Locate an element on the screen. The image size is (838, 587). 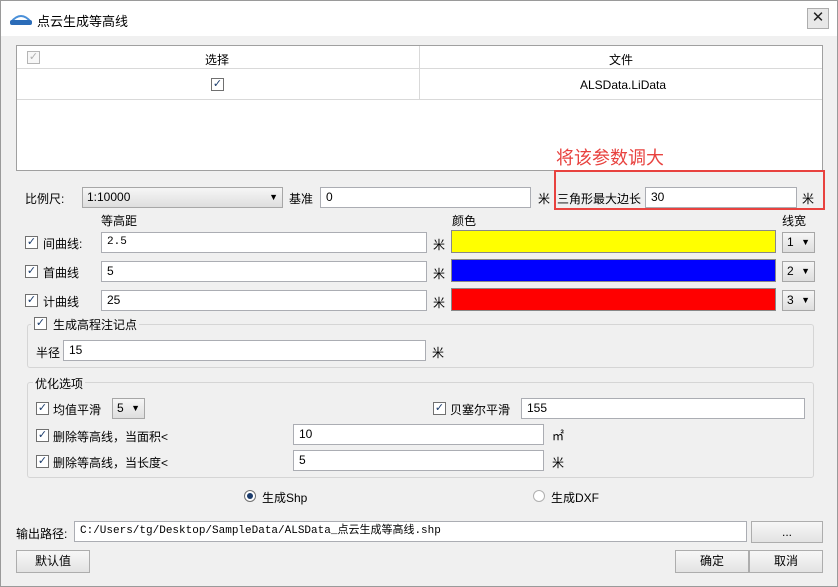
base-input: 0 is located at coordinates (425, 197).